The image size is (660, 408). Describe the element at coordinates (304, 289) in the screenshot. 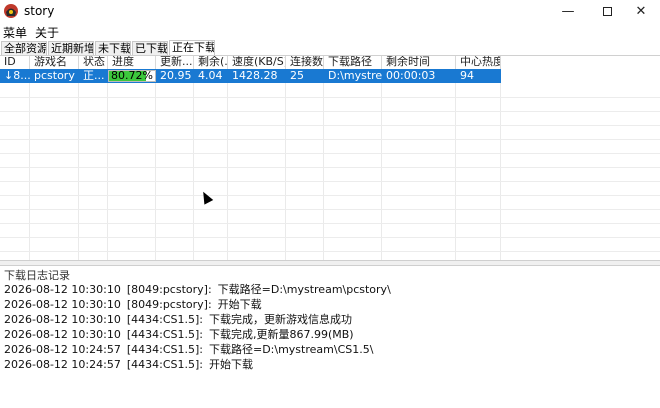

I see `log-message: 下载路径=D:\mystream\pcstory\` at that location.